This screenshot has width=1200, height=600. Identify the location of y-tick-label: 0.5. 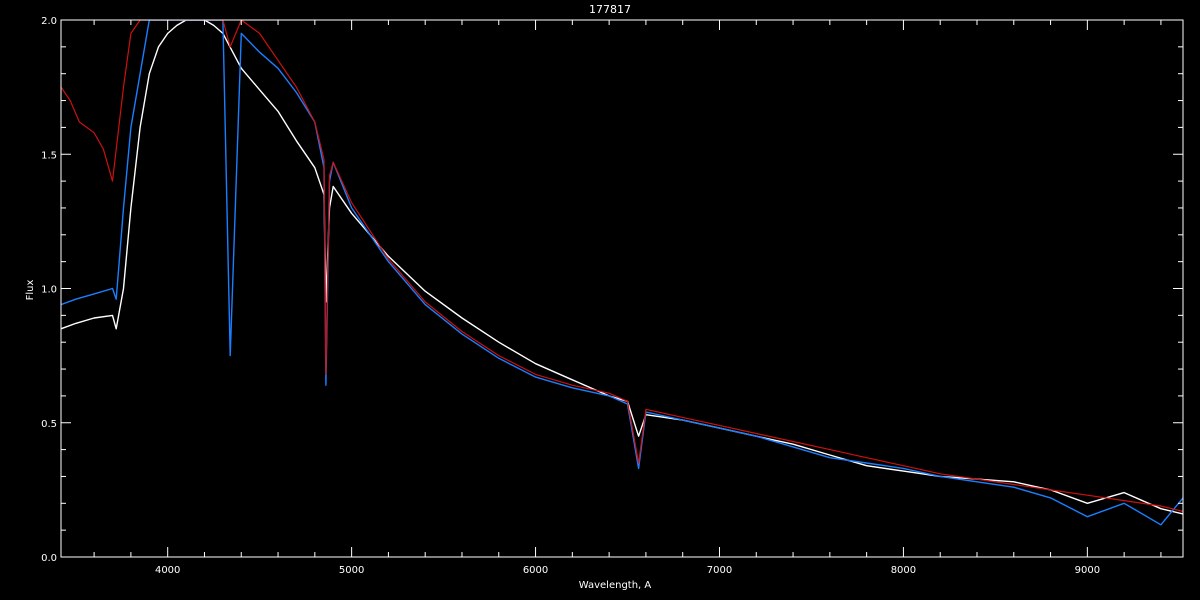
(49, 424).